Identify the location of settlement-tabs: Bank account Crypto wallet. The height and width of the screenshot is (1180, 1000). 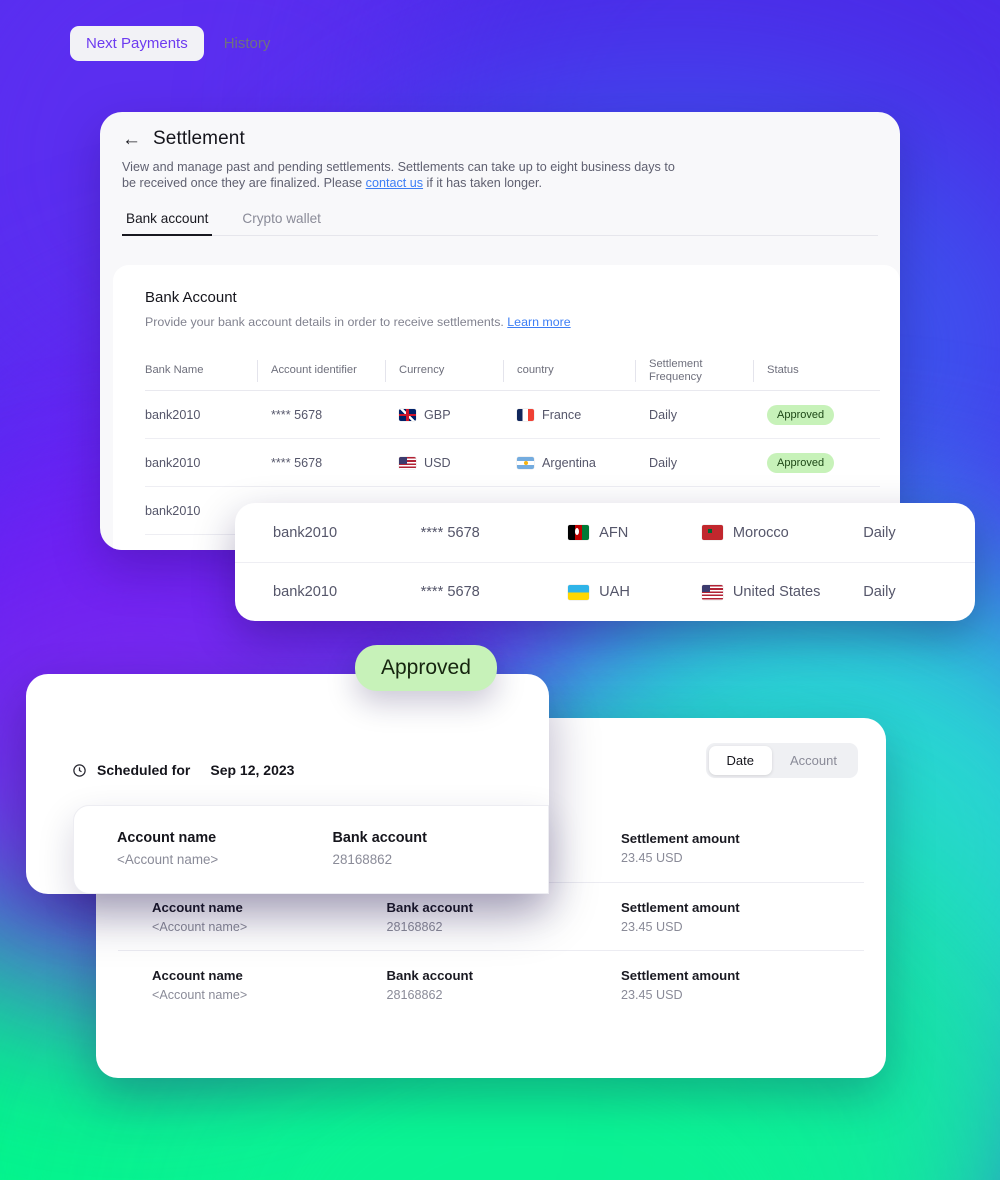
(500, 222).